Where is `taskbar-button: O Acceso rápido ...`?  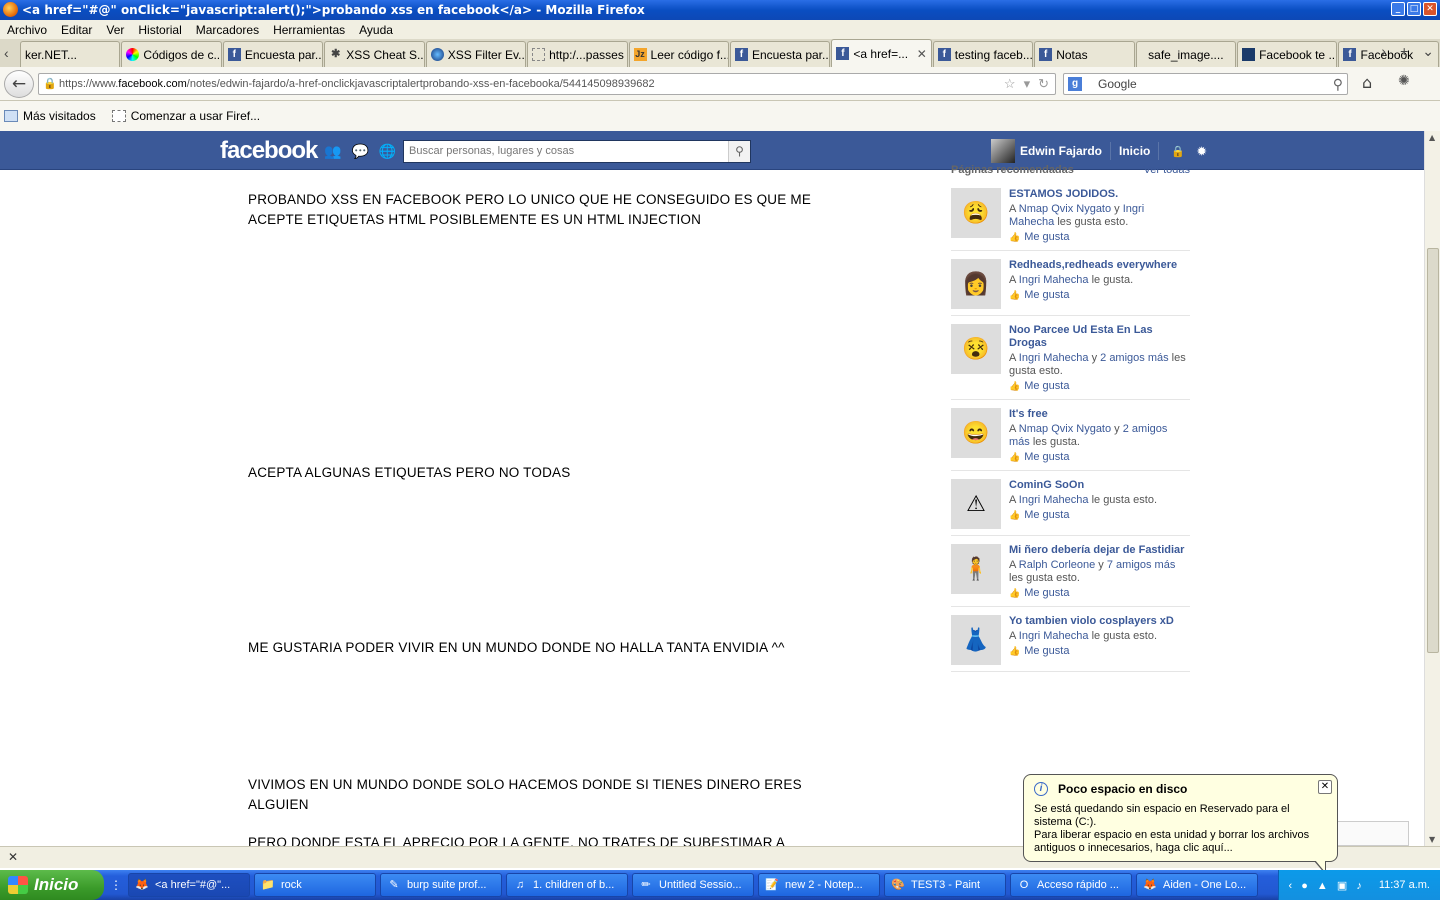 taskbar-button: O Acceso rápido ... is located at coordinates (1071, 885).